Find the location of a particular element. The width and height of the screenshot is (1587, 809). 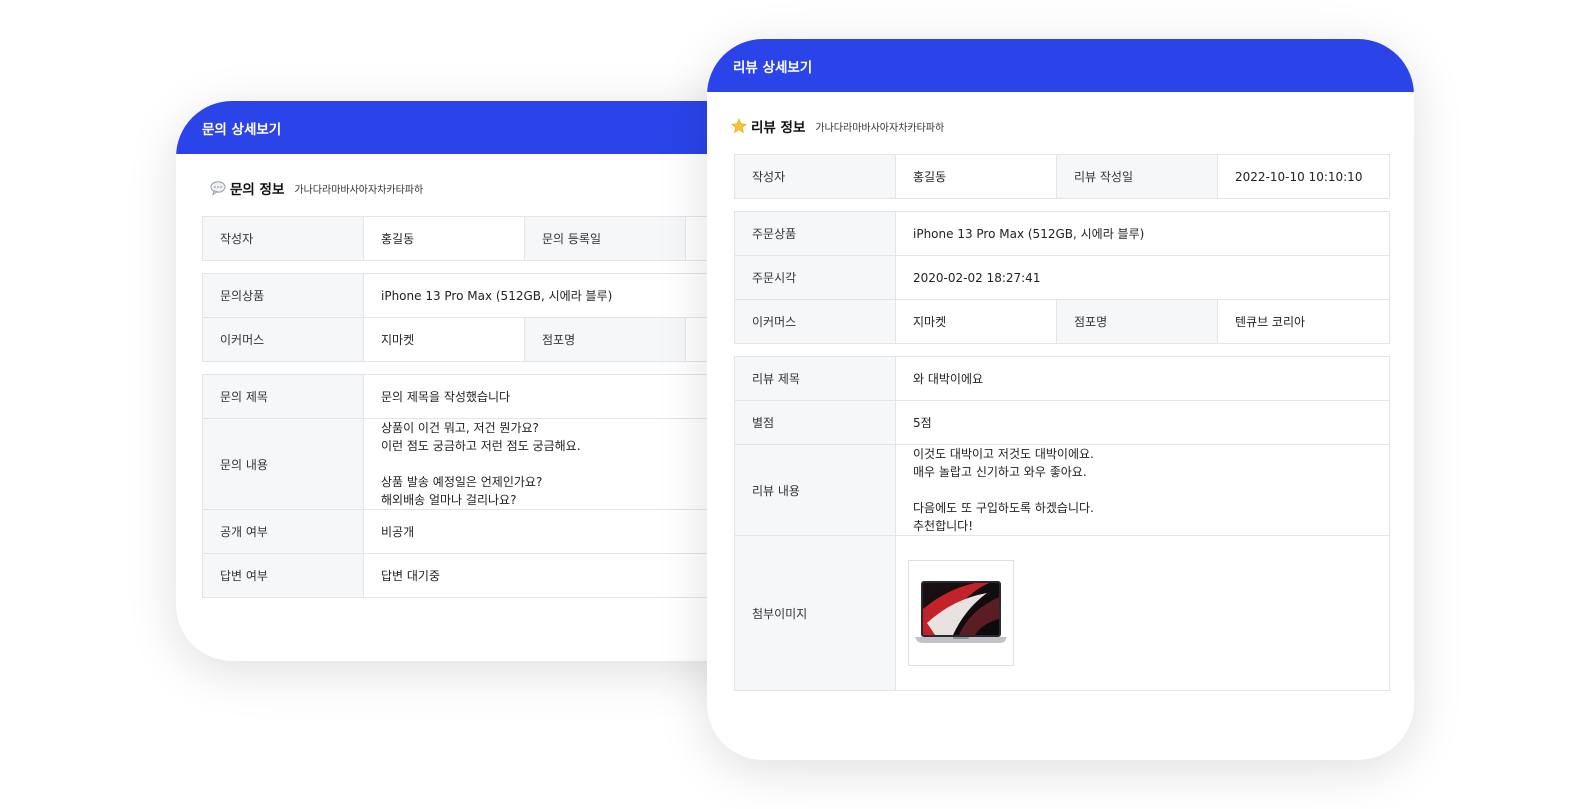

product-value: iPhone 13 Pro Max (512GB, 시에라 블루) is located at coordinates (1142, 233).